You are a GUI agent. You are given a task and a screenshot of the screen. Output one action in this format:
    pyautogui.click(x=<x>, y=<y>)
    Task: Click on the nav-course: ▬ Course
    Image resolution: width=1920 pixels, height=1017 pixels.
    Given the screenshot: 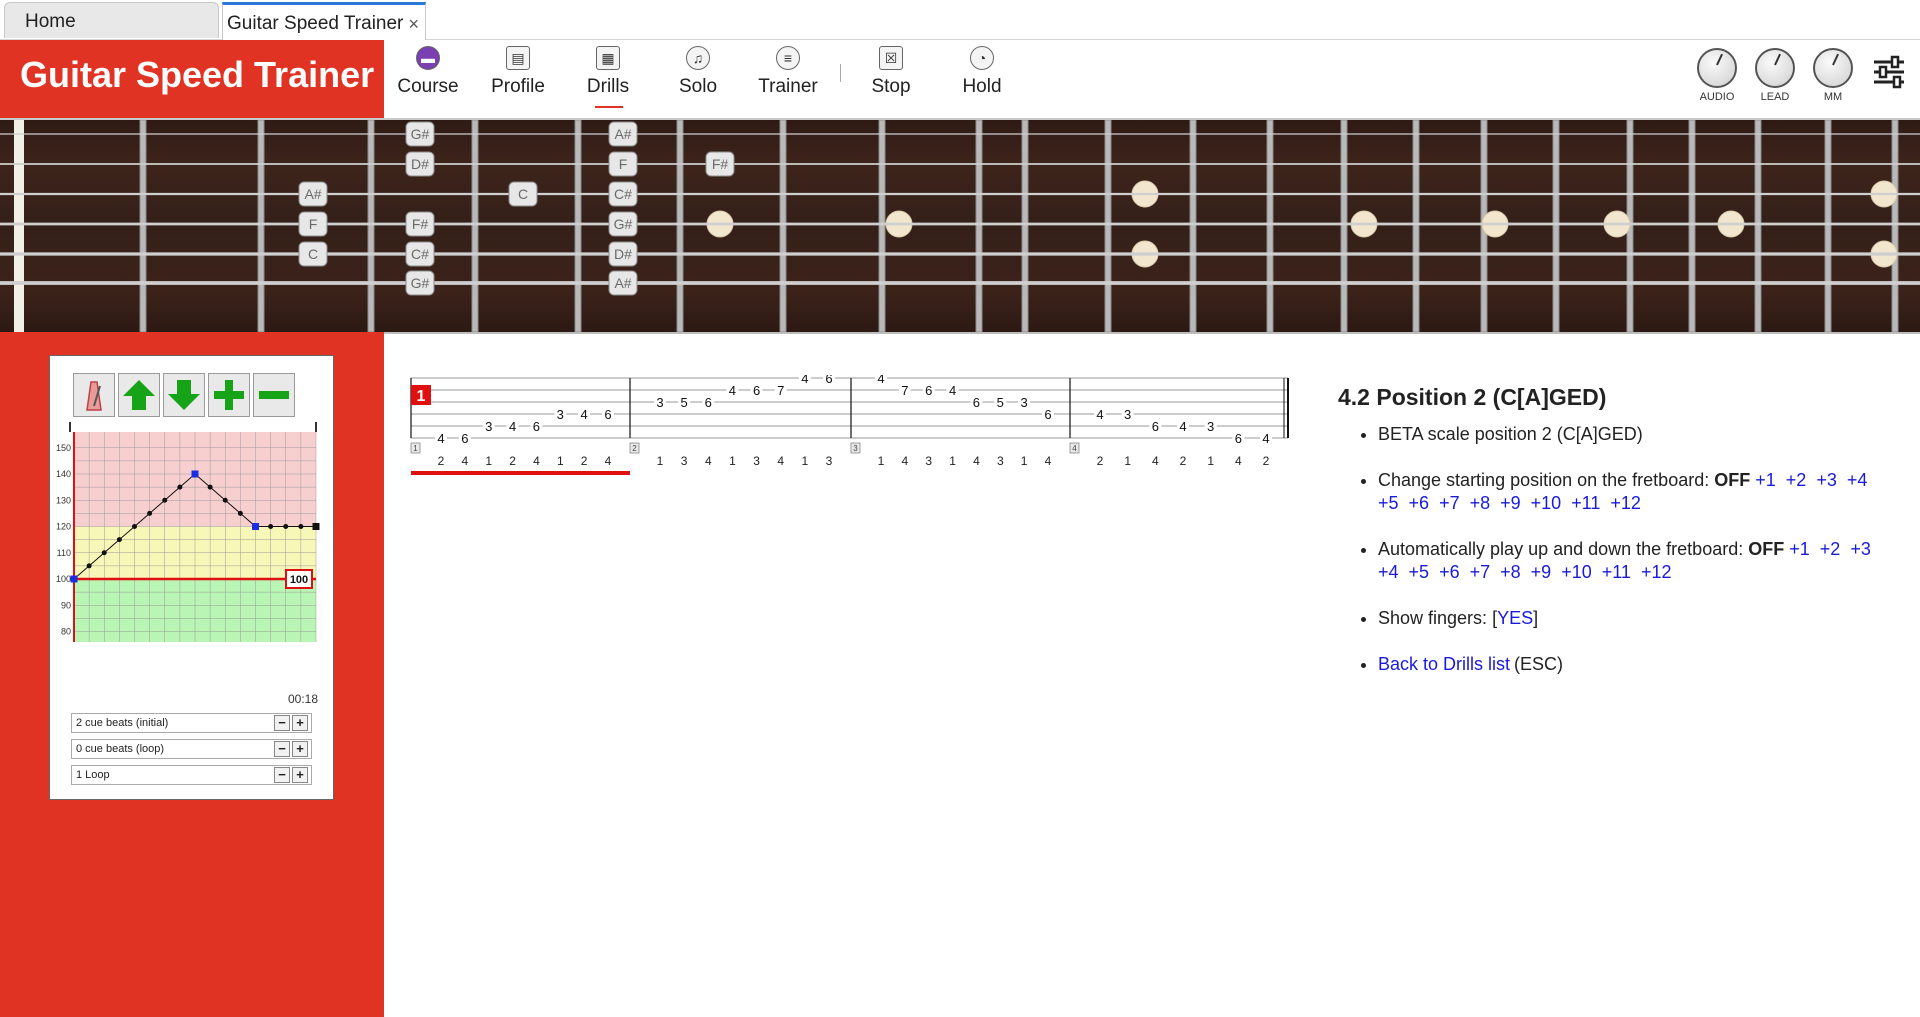 What is the action you would take?
    pyautogui.click(x=428, y=72)
    